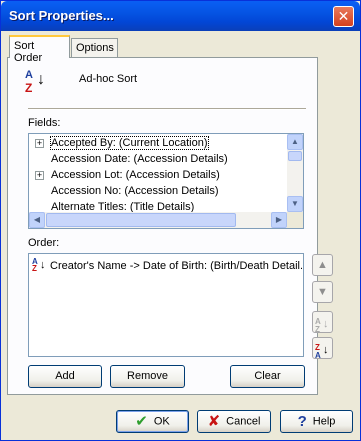 The width and height of the screenshot is (361, 441). I want to click on field-item: + Accepted By: (Current Location), so click(156, 144).